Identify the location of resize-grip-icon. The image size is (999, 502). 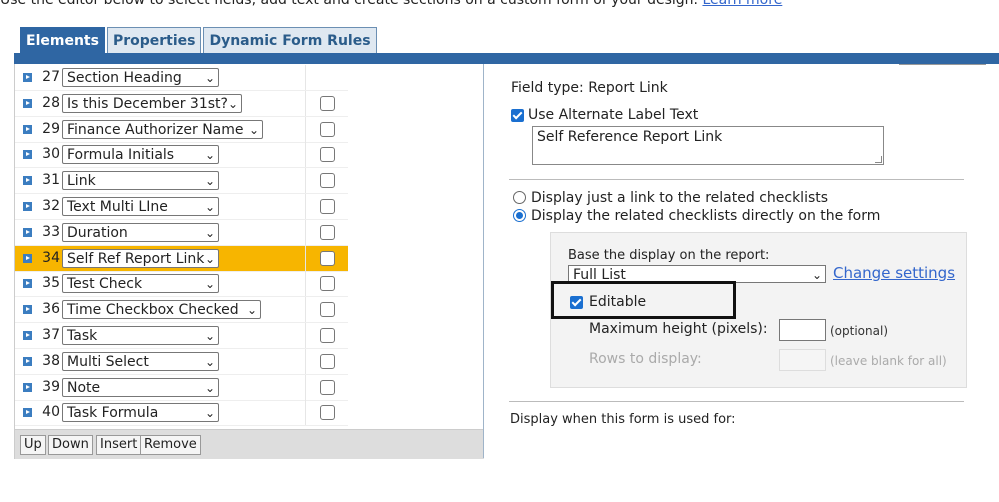
(878, 159).